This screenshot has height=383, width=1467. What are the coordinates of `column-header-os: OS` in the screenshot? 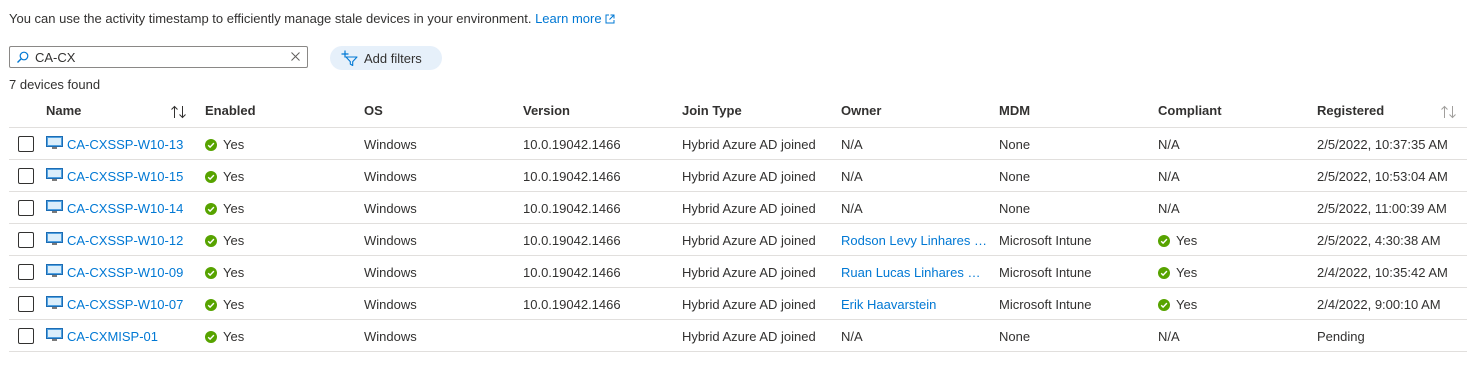 It's located at (373, 110).